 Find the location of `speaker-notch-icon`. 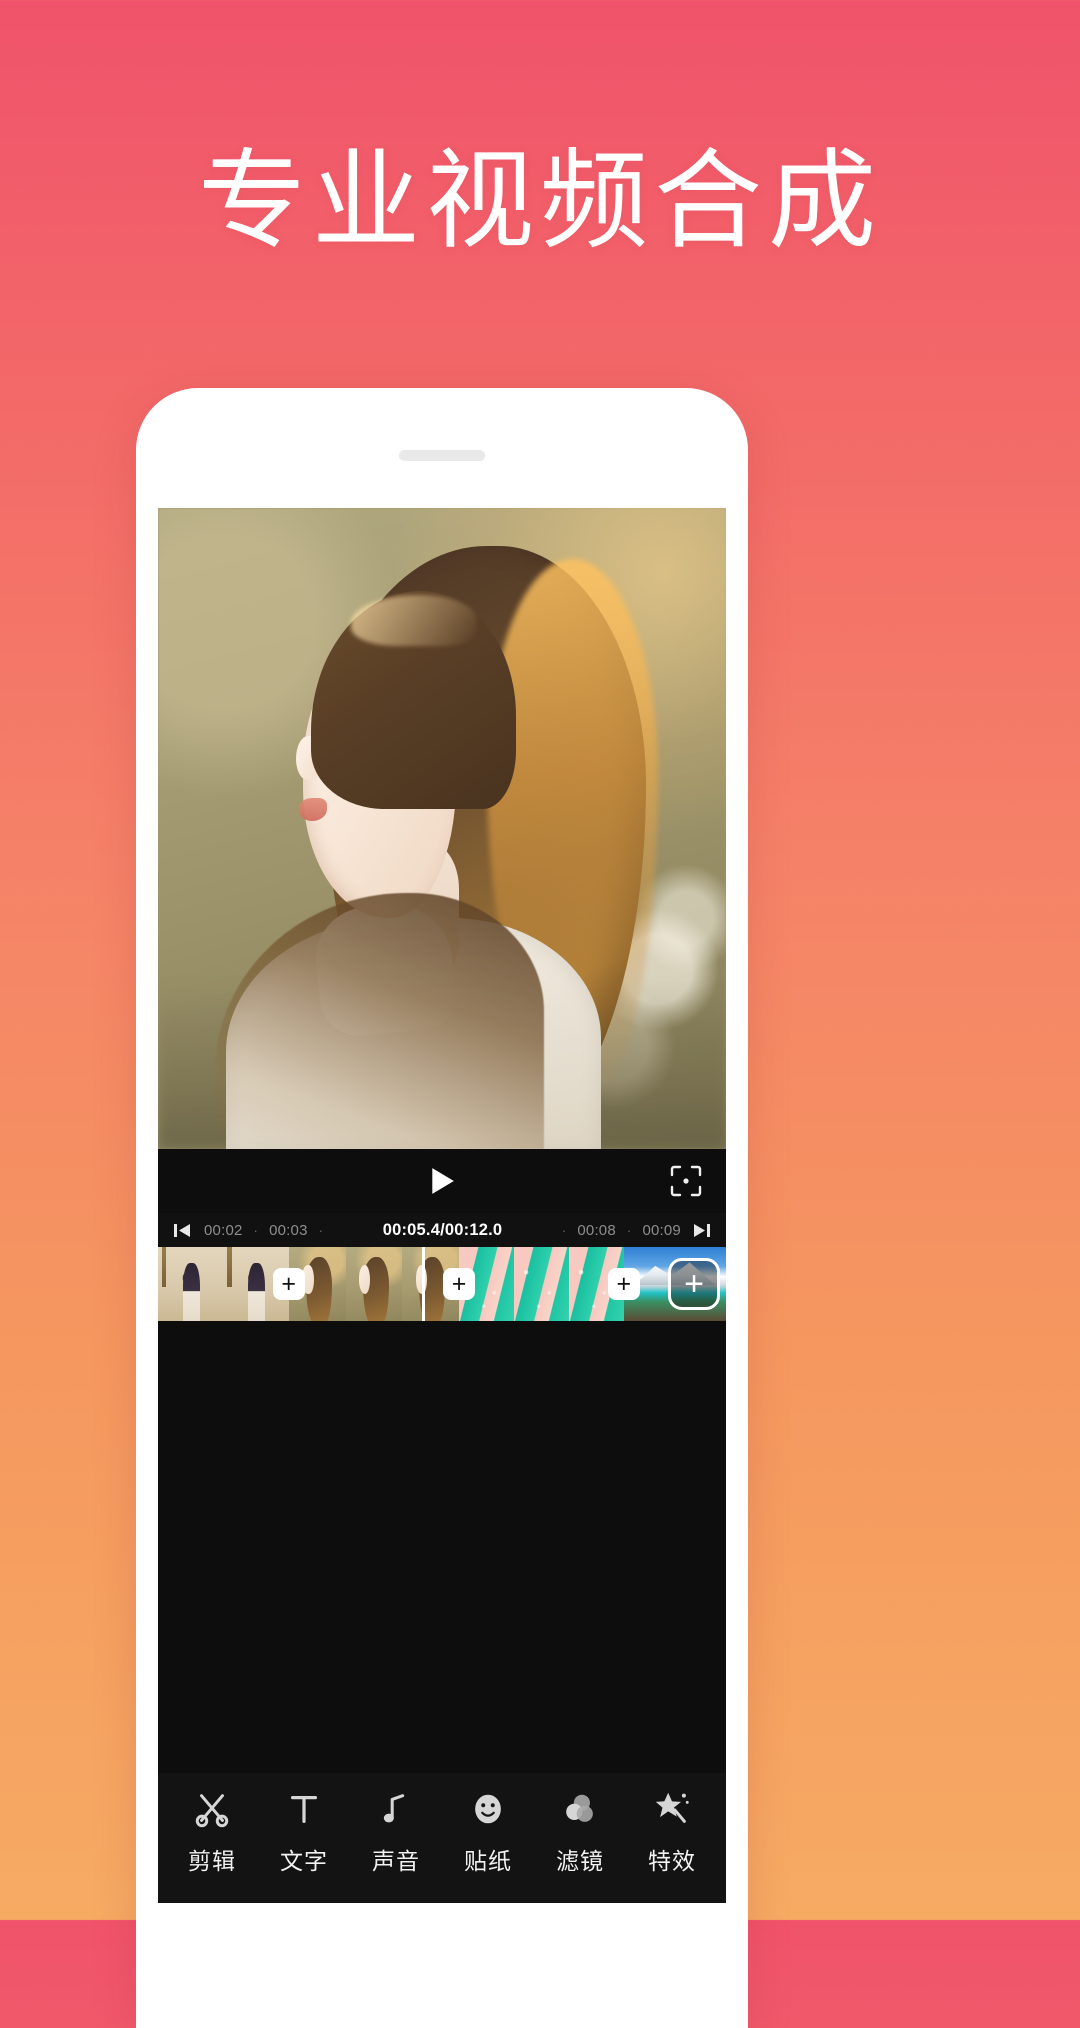

speaker-notch-icon is located at coordinates (442, 455).